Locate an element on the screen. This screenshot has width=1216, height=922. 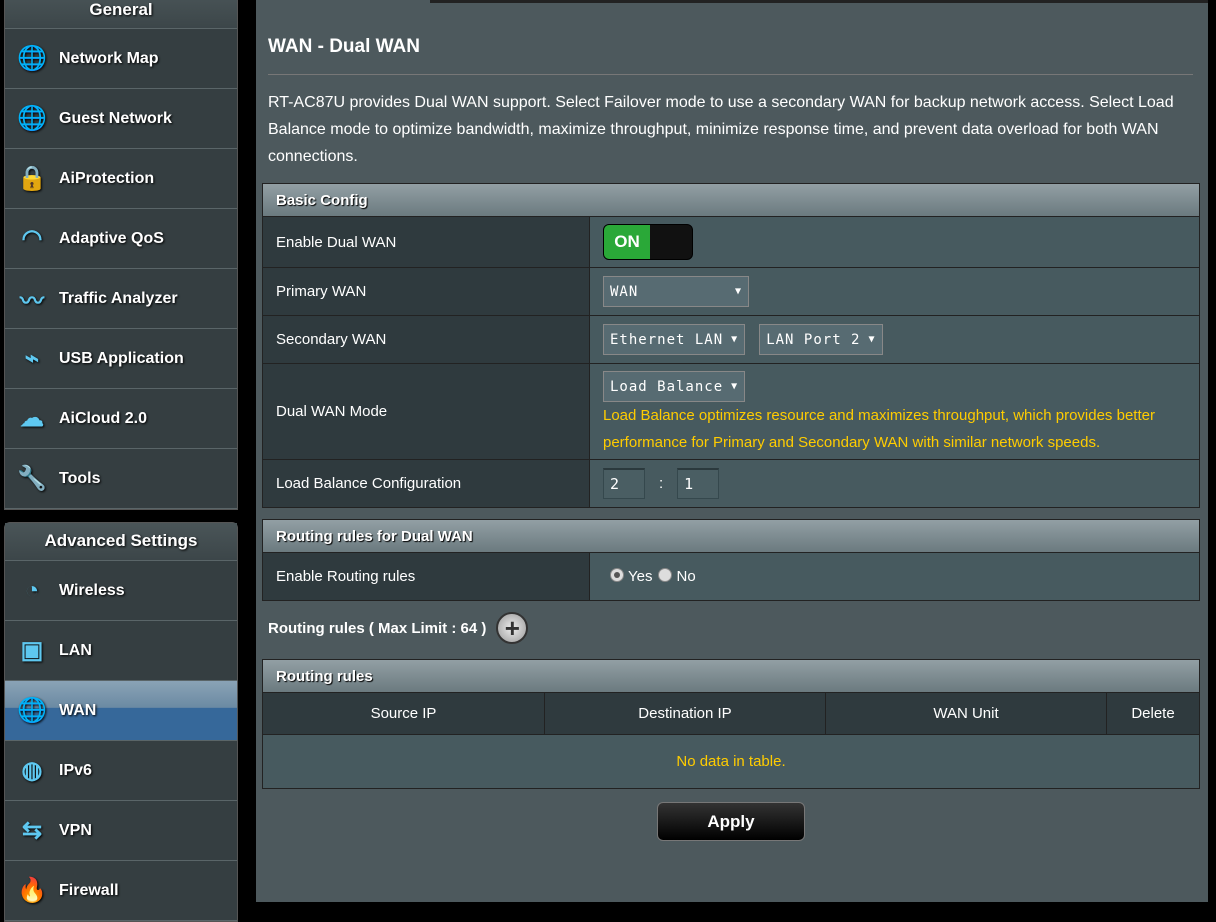
sidebar-item-label: VPN is located at coordinates (75, 830).